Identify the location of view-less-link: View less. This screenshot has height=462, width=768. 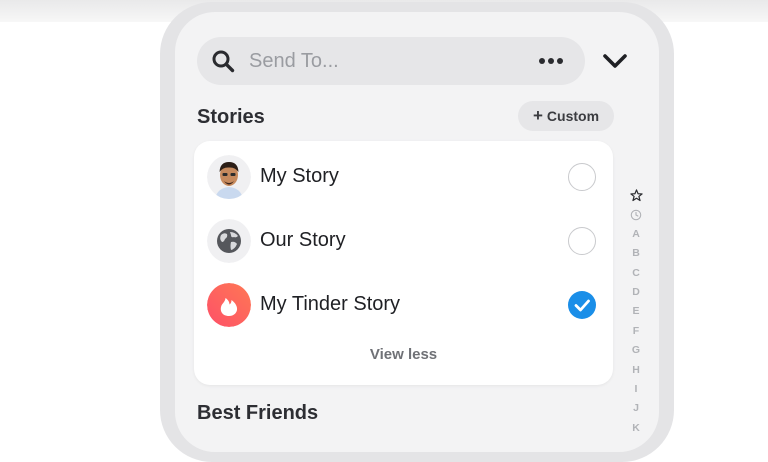
(403, 354).